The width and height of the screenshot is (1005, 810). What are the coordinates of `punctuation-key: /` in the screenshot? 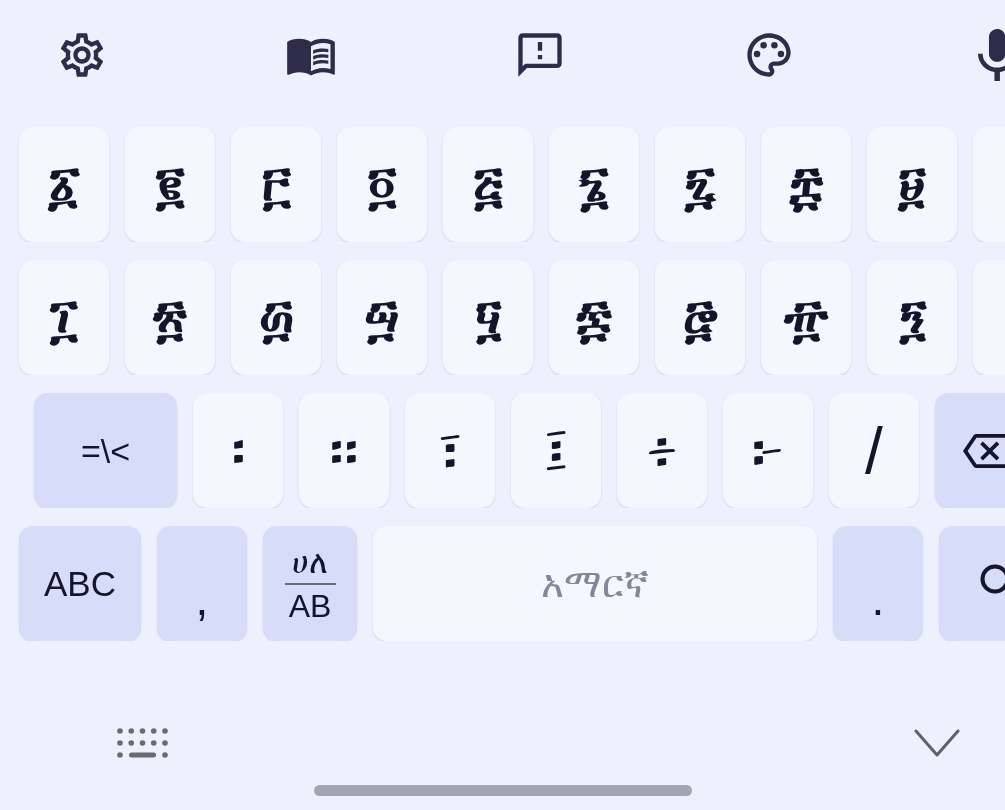 It's located at (874, 450).